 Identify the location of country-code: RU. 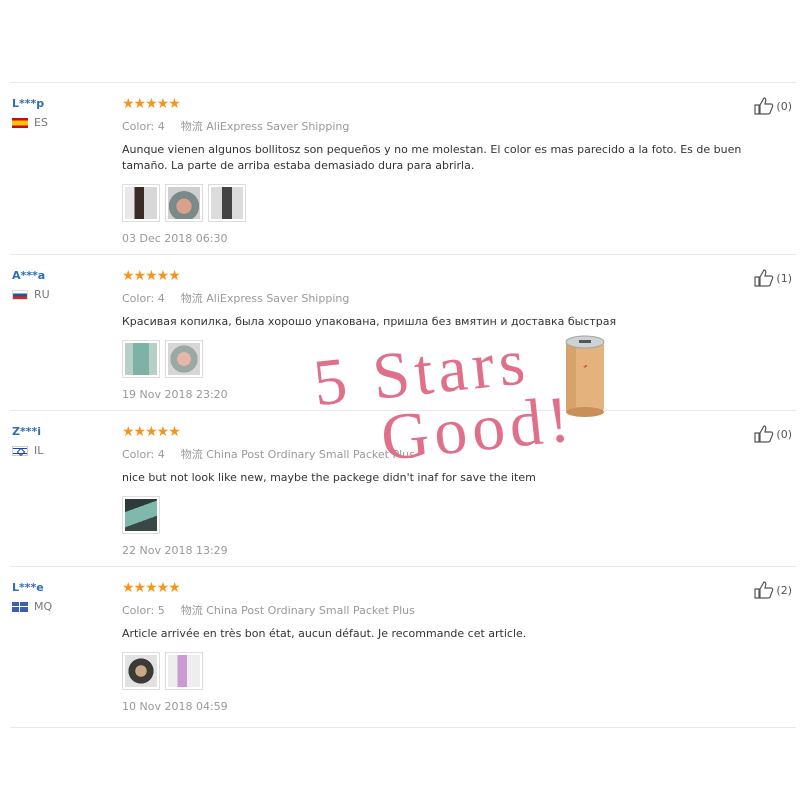
(42, 294).